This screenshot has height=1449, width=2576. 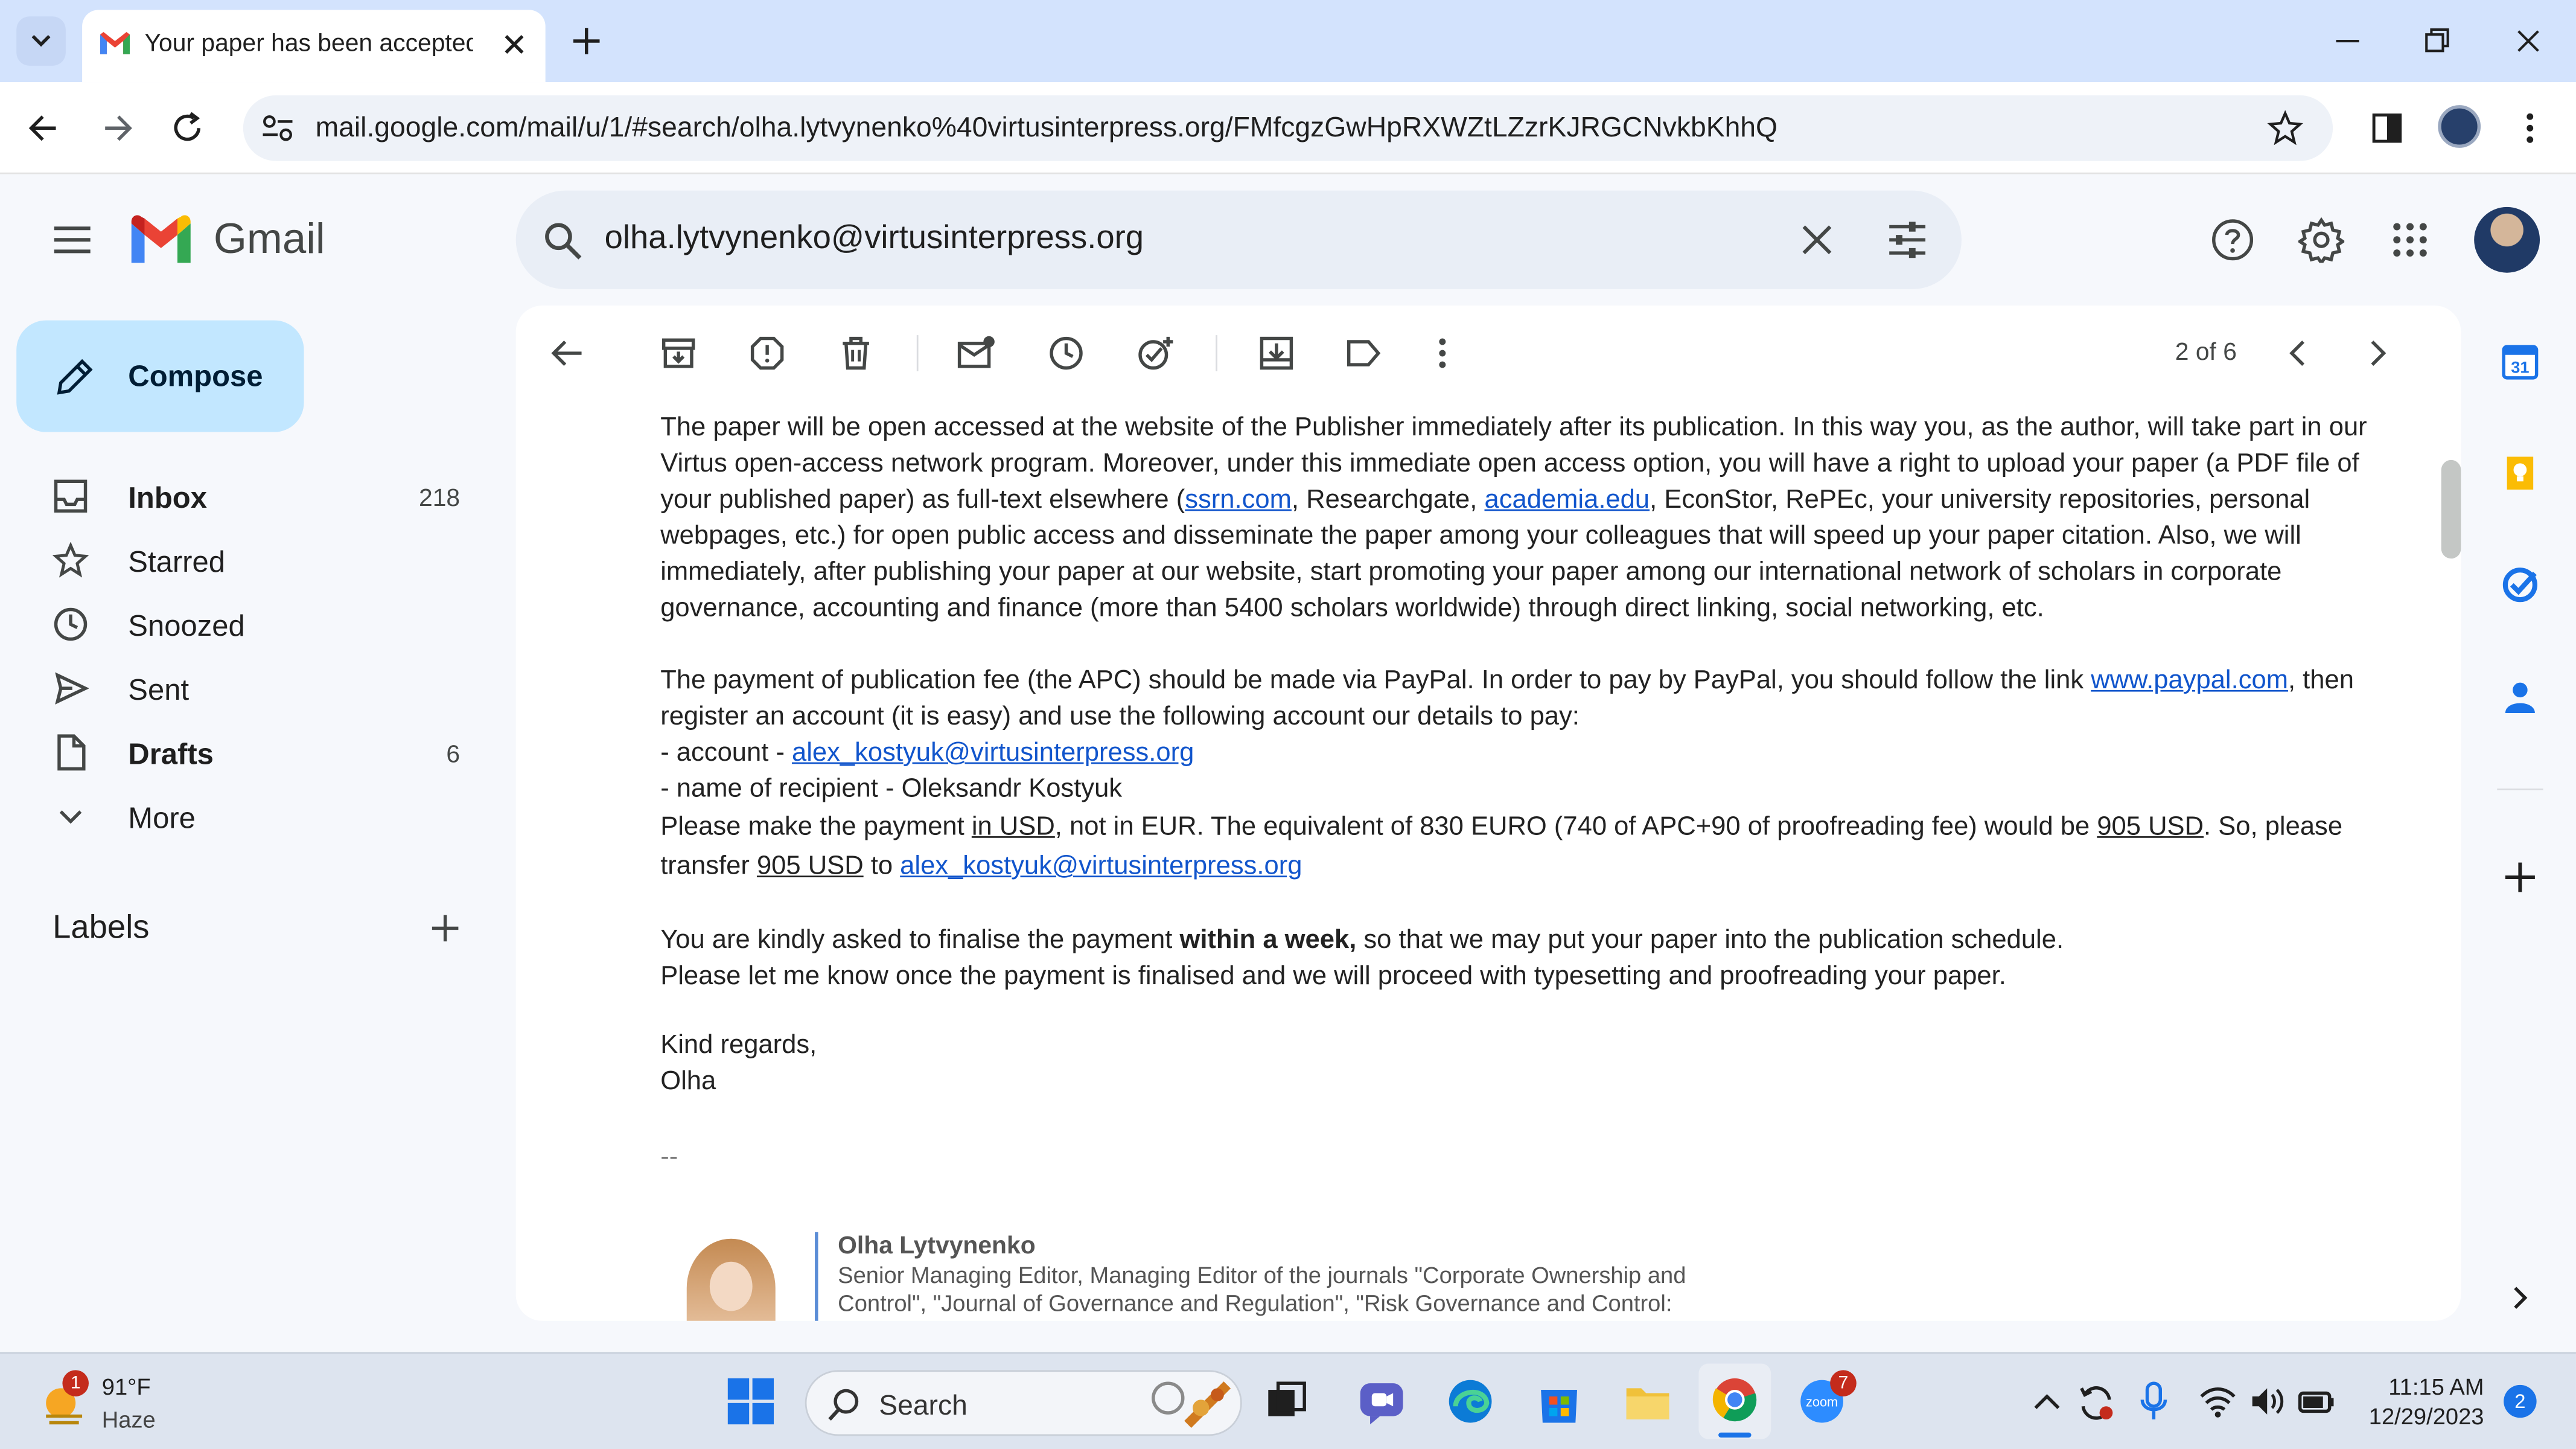 What do you see at coordinates (568, 353) in the screenshot?
I see `back-to-search-icon` at bounding box center [568, 353].